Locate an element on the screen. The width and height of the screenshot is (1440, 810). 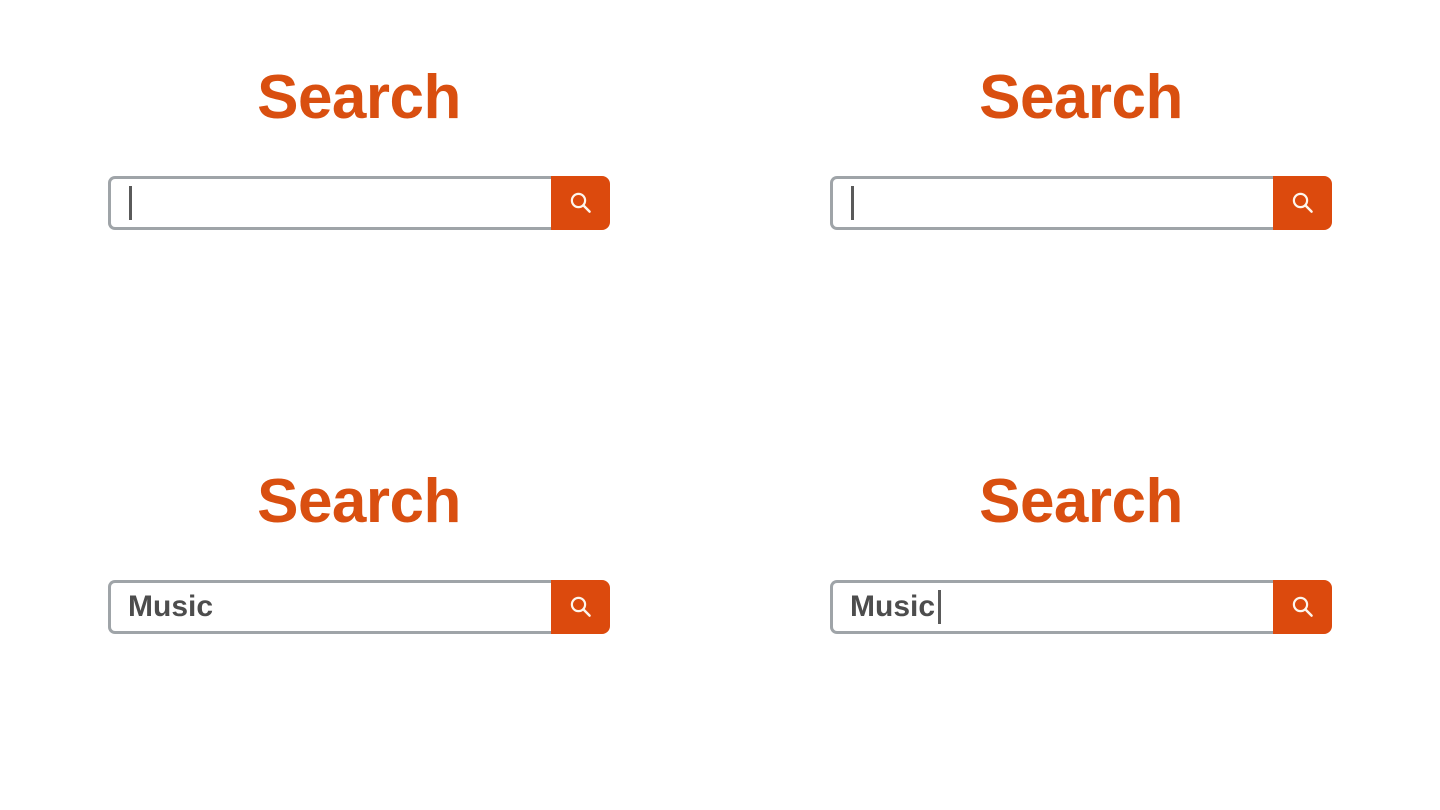
search-widget-top-left: Search is located at coordinates (359, 143).